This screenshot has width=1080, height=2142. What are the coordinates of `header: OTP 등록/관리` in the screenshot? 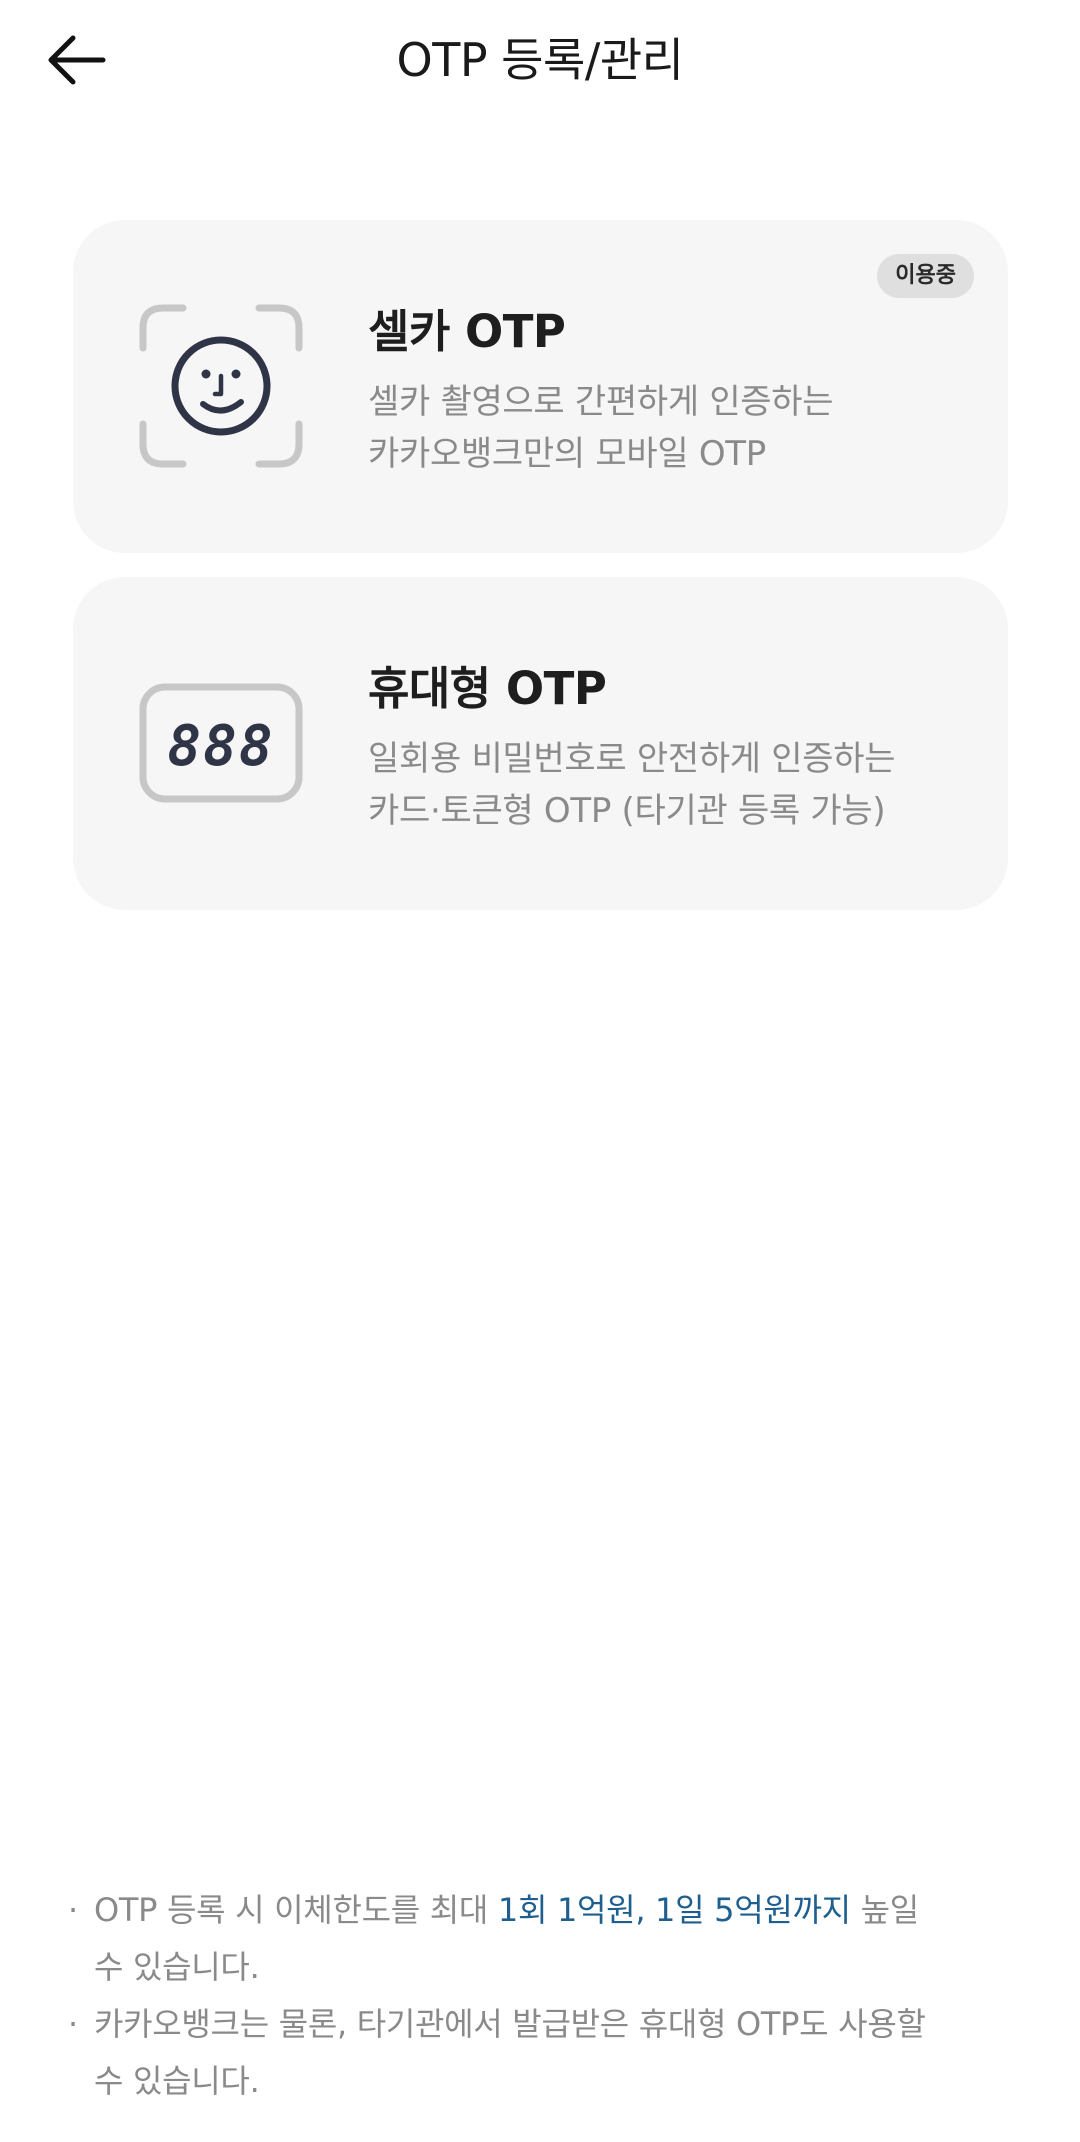 It's located at (540, 60).